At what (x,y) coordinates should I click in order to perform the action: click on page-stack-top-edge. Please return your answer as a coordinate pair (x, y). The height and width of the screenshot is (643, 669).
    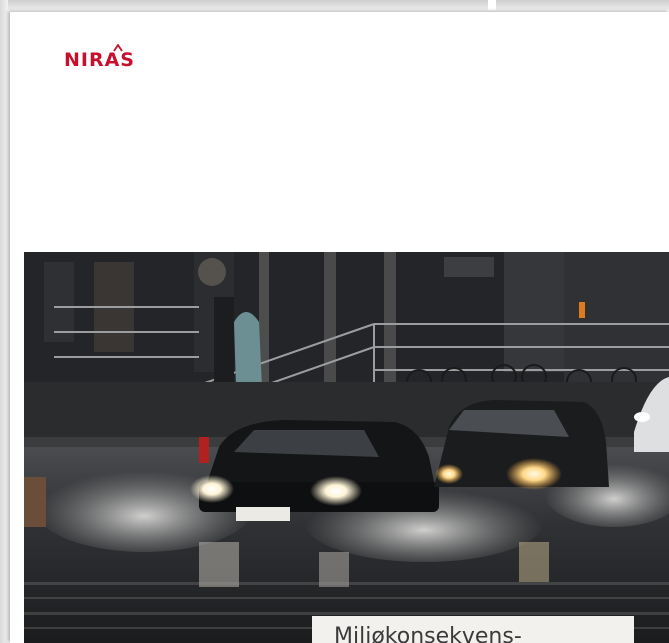
    Looking at the image, I should click on (334, 5).